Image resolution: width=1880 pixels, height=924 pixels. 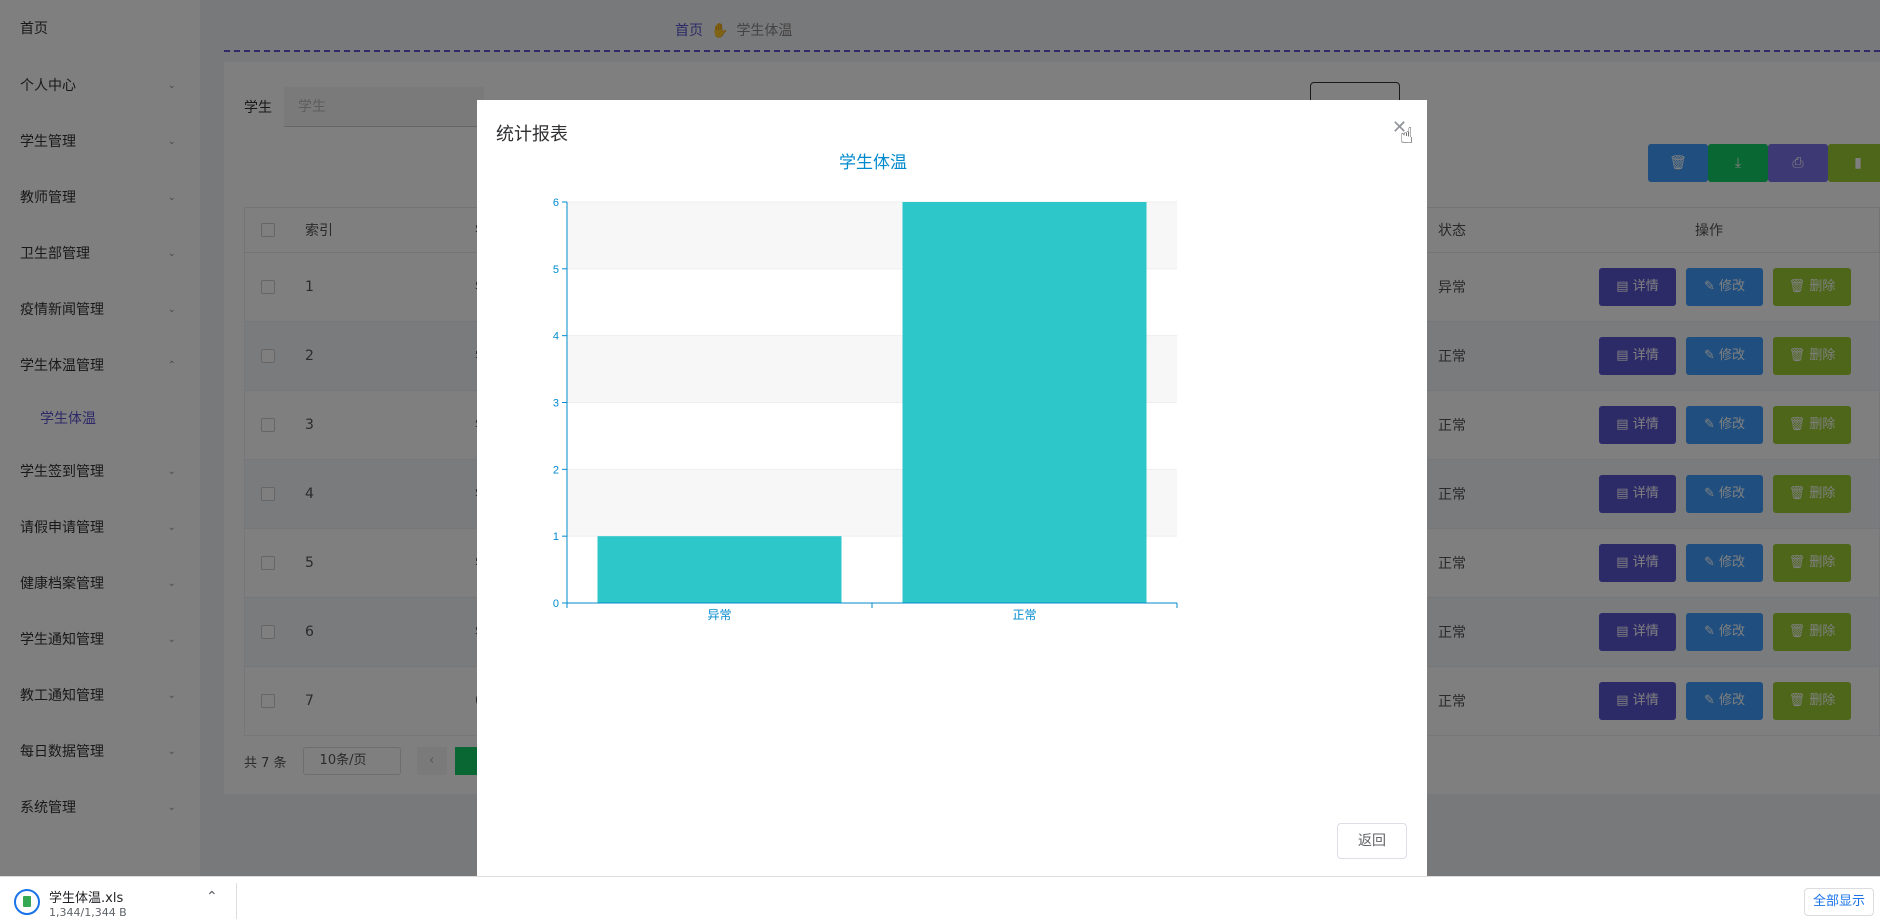 What do you see at coordinates (556, 604) in the screenshot?
I see `y-tick-label: 0` at bounding box center [556, 604].